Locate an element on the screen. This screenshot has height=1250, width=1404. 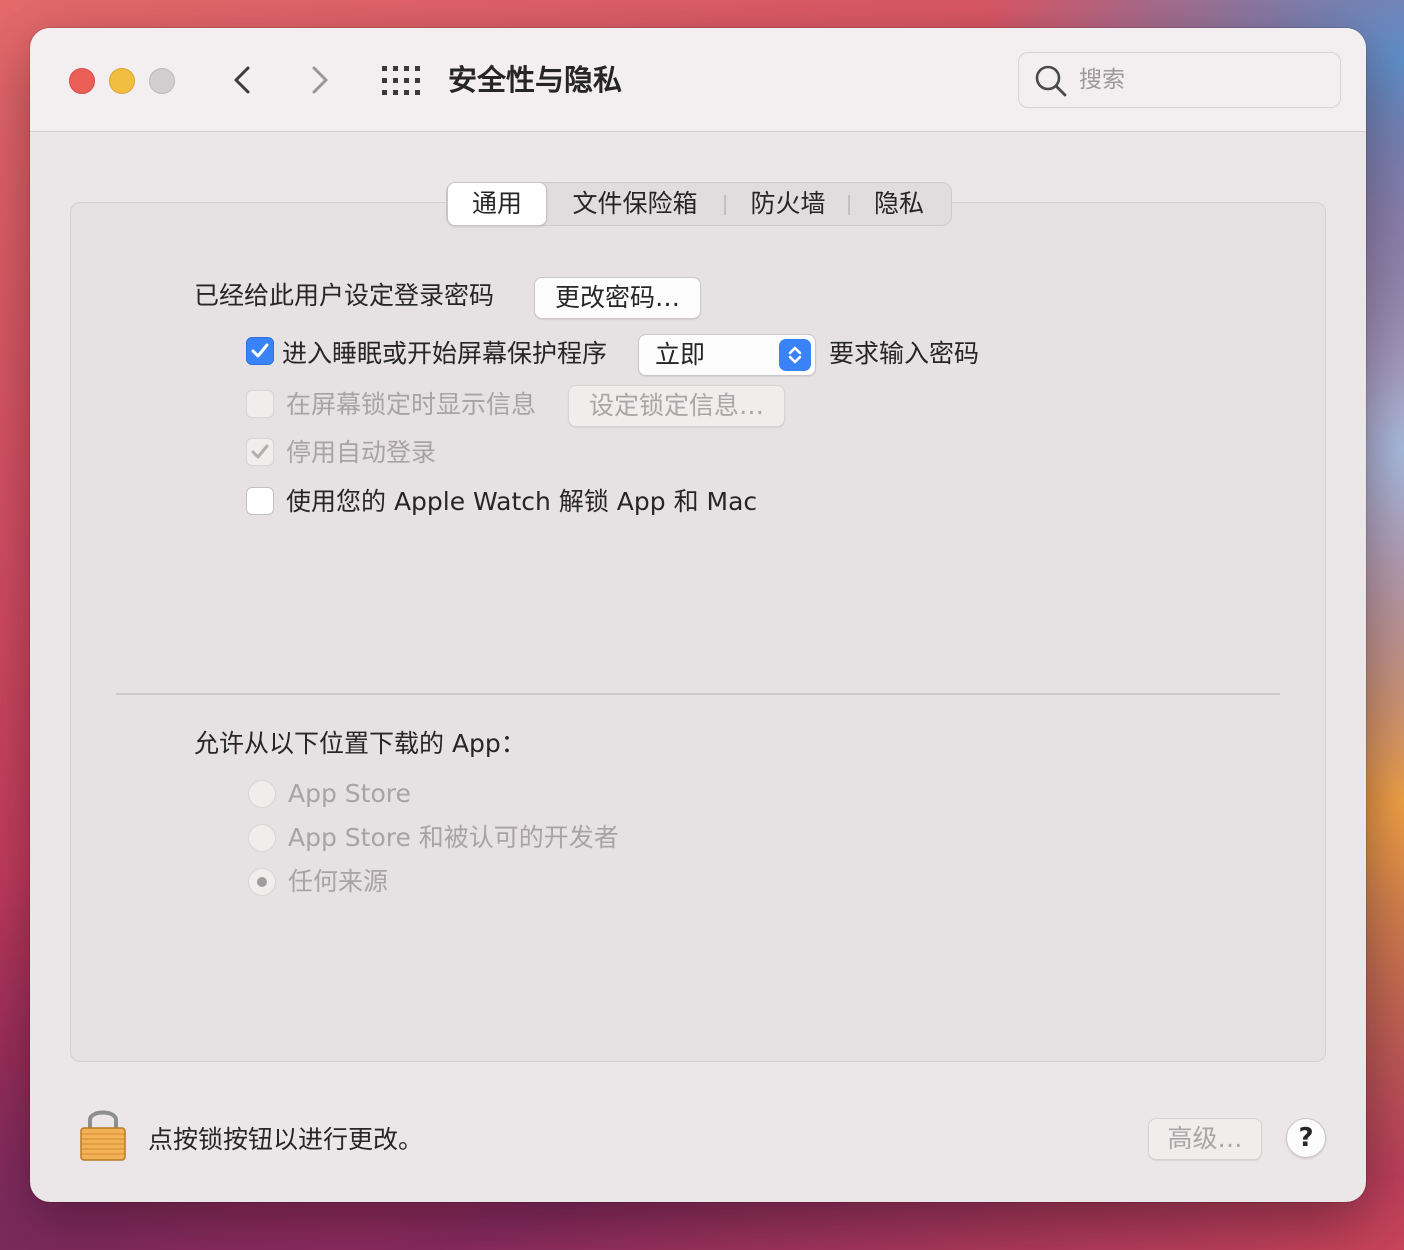
downloads-heading: 允许从以下位置下载的 App： is located at coordinates (360, 743).